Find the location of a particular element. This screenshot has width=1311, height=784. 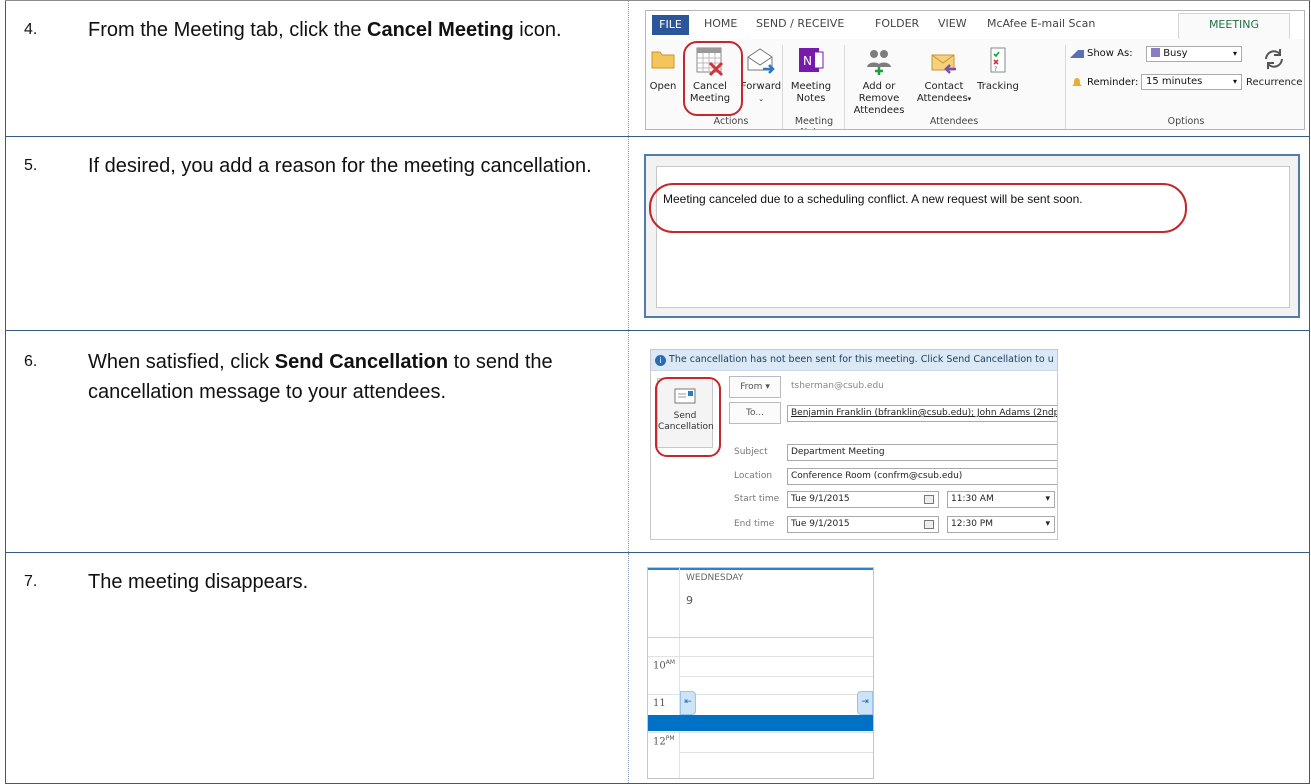

tab-file: FILE is located at coordinates (670, 25).